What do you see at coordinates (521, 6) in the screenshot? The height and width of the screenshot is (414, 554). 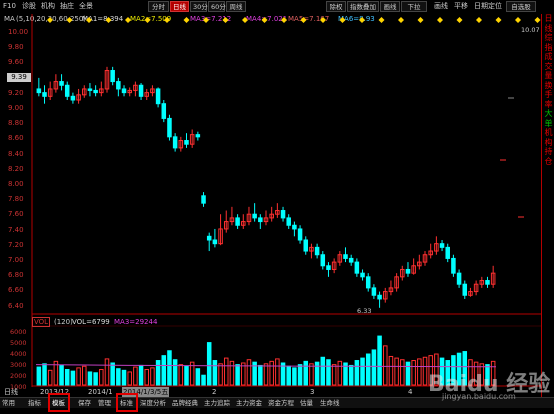 I see `watchlist-button: 自选股` at bounding box center [521, 6].